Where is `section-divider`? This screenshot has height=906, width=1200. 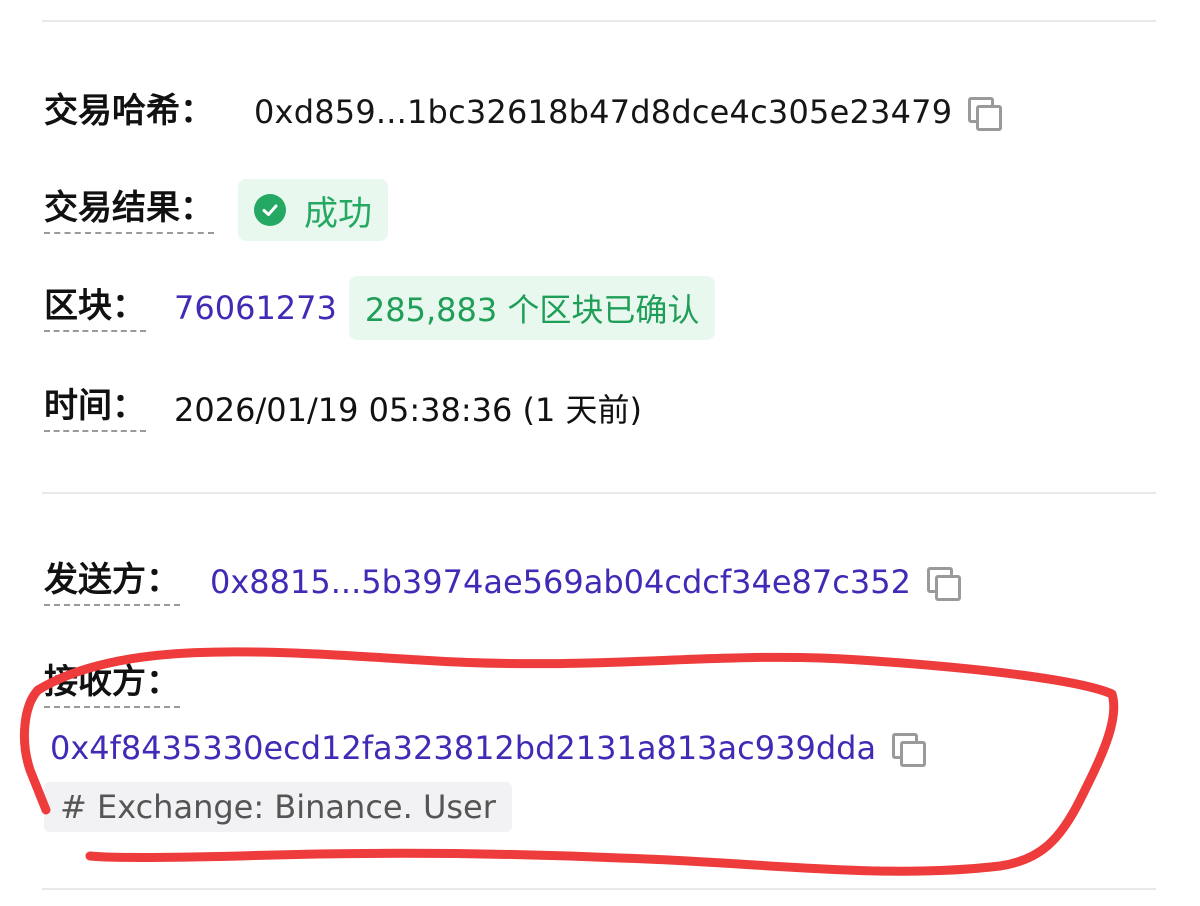 section-divider is located at coordinates (599, 493).